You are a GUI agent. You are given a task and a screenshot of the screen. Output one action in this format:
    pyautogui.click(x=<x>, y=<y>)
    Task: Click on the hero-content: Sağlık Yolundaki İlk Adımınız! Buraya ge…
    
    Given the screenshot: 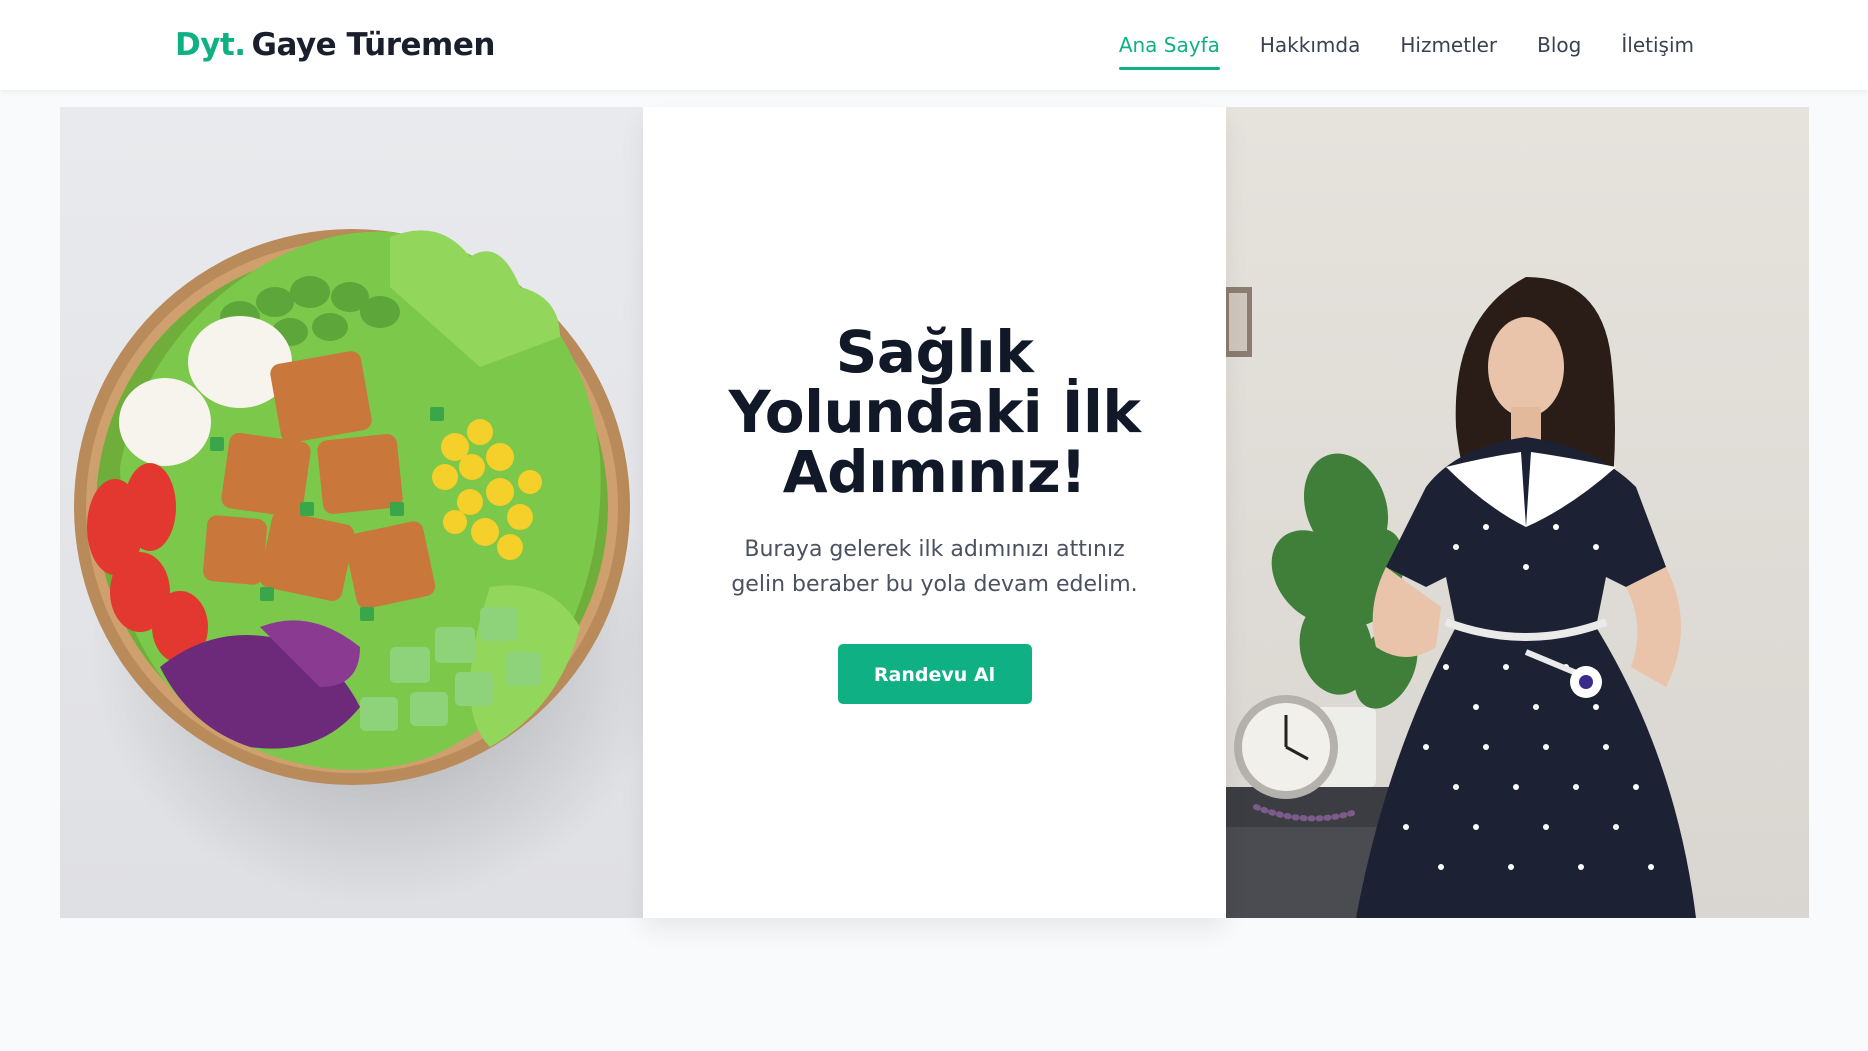 What is the action you would take?
    pyautogui.click(x=934, y=513)
    